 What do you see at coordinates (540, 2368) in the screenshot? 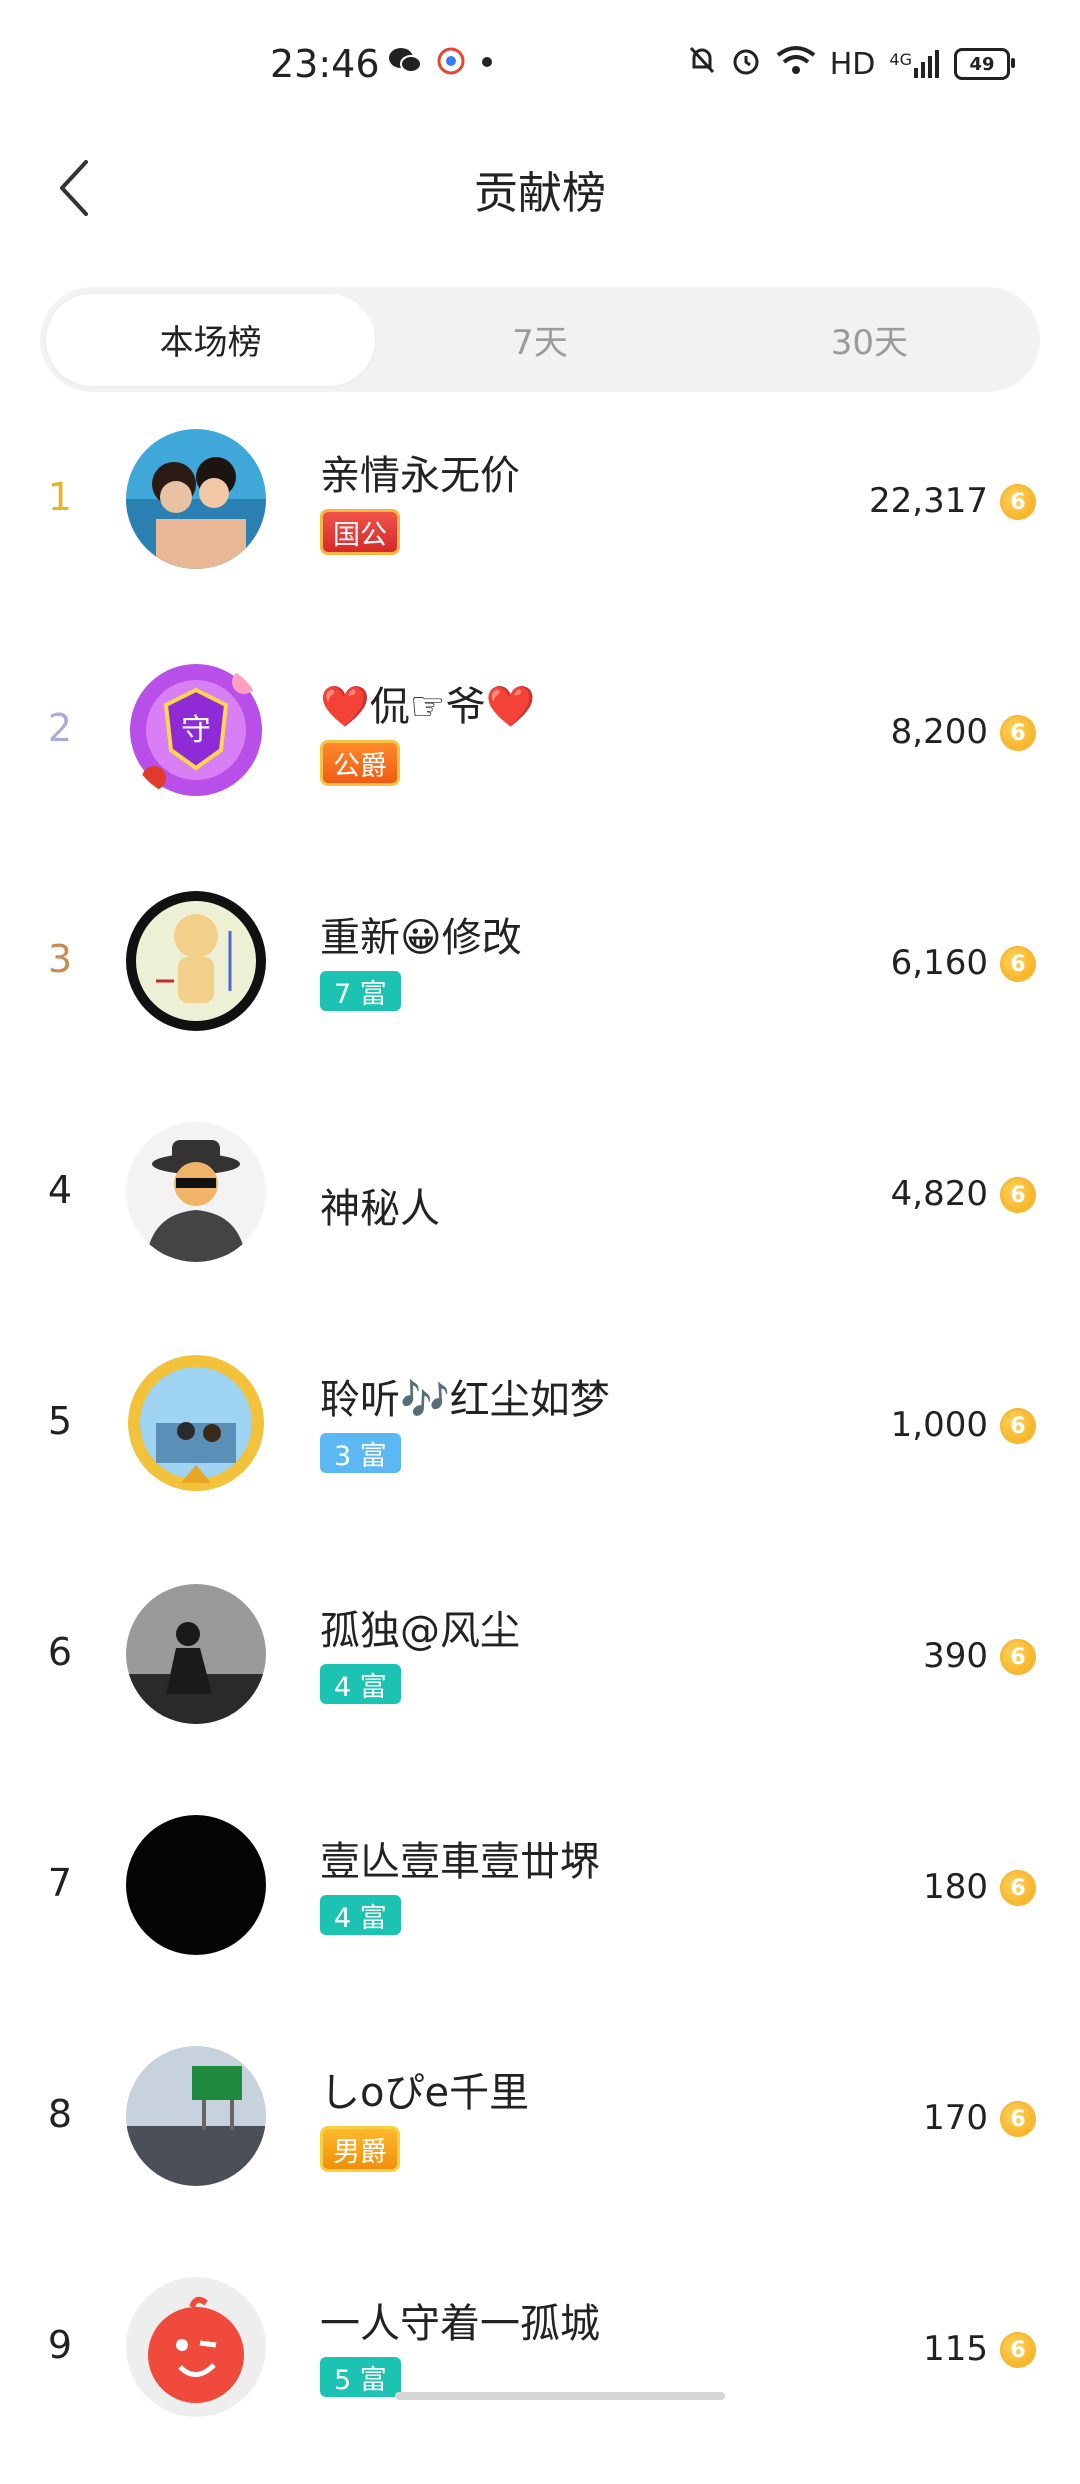
I see `list-item: 9 一人守着一孤城 5 富 115 6` at bounding box center [540, 2368].